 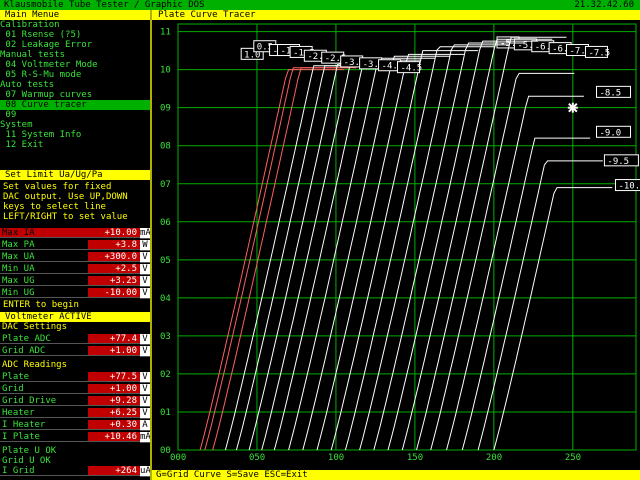 What do you see at coordinates (44, 471) in the screenshot?
I see `igrid-label: I Grid` at bounding box center [44, 471].